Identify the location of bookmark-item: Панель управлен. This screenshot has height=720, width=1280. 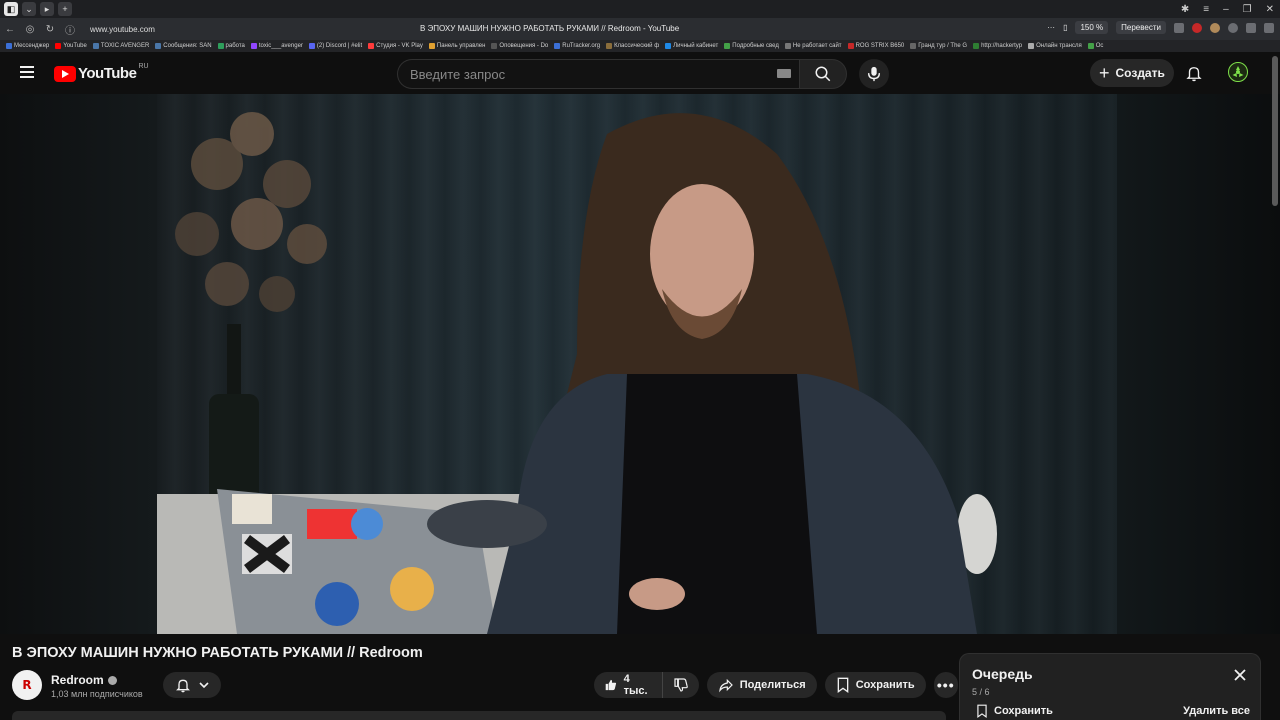
(457, 46).